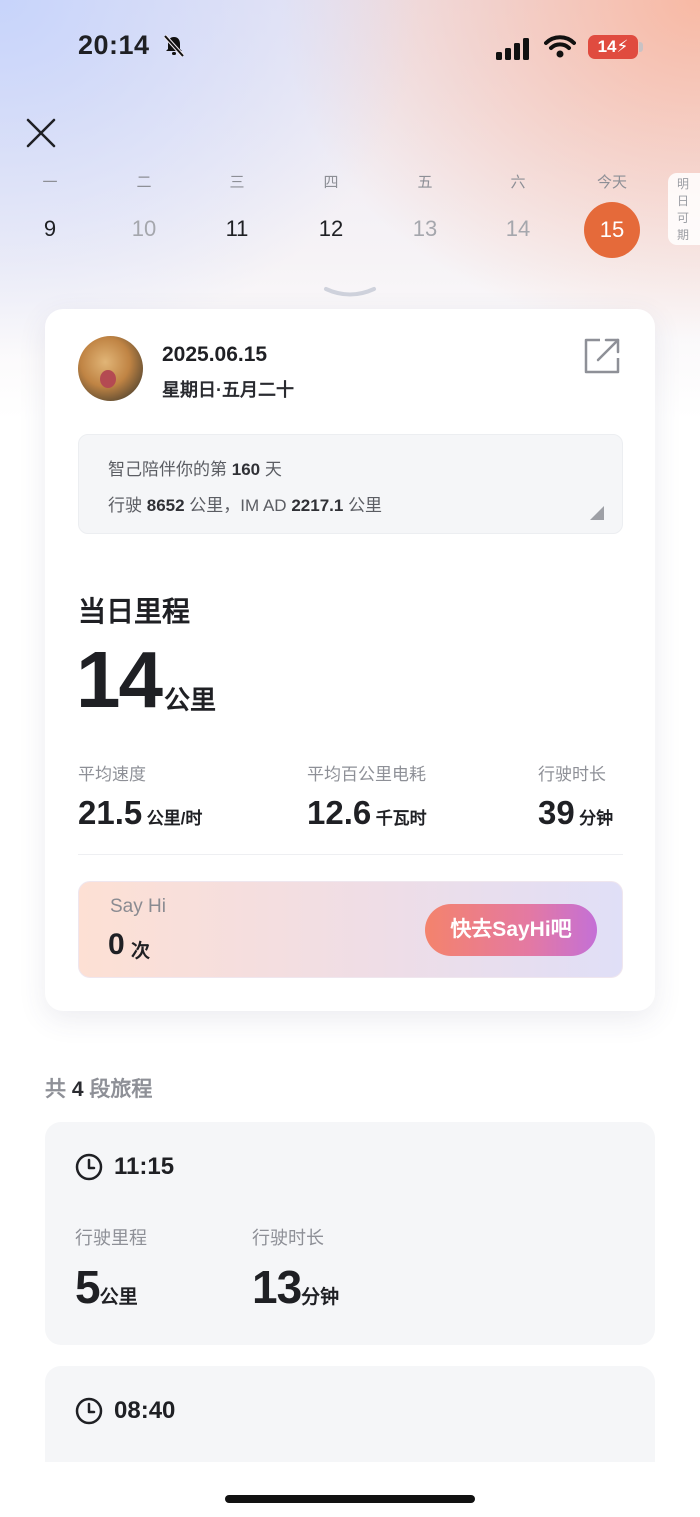 This screenshot has height=1517, width=700. What do you see at coordinates (50, 182) in the screenshot?
I see `day-label: 一` at bounding box center [50, 182].